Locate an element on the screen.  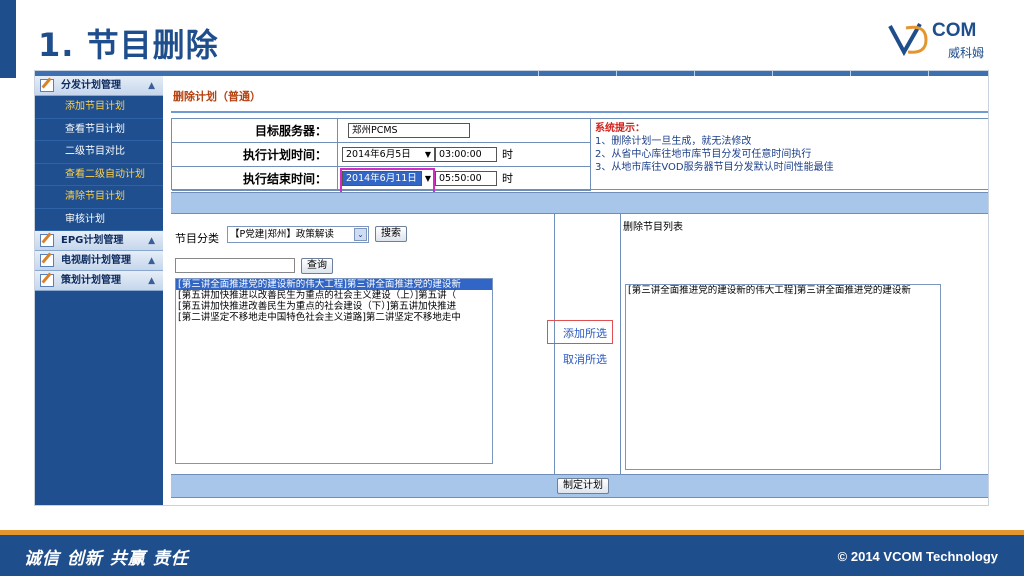
sidebar-group-label: EPG计划管理 is located at coordinates (92, 240).